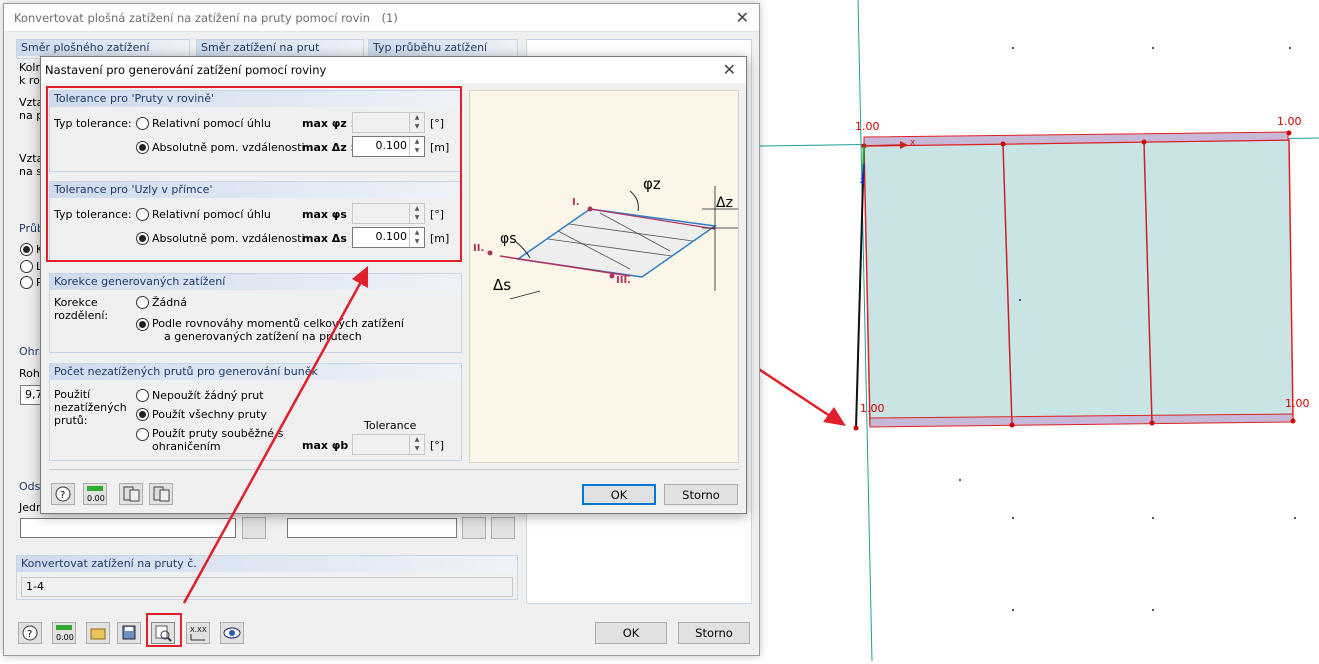 The width and height of the screenshot is (1319, 664). What do you see at coordinates (263, 336) in the screenshot?
I see `option-label: a generovaných zatížení na prutech` at bounding box center [263, 336].